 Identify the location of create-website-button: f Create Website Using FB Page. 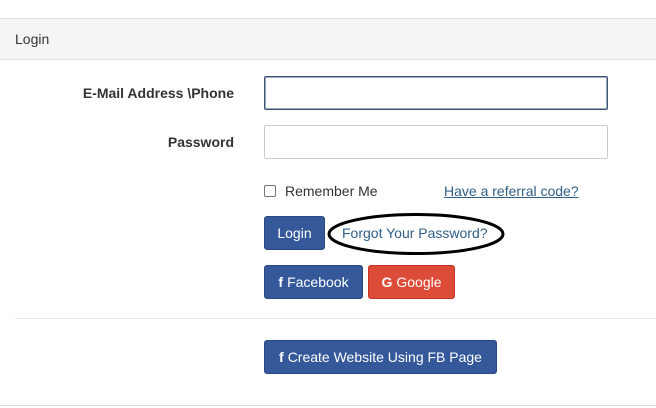
(380, 357).